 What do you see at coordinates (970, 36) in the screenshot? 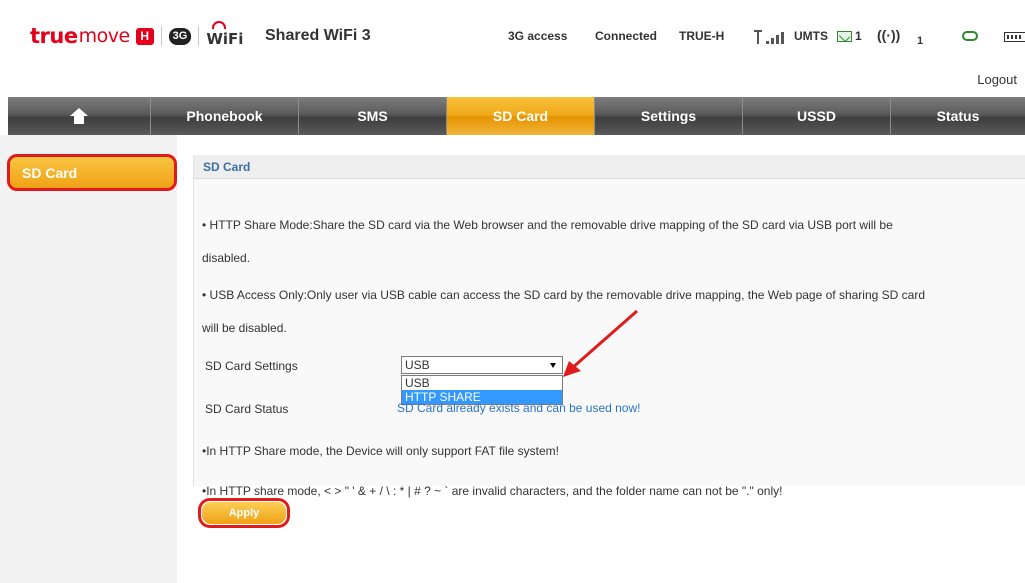
I see `chat-icon` at bounding box center [970, 36].